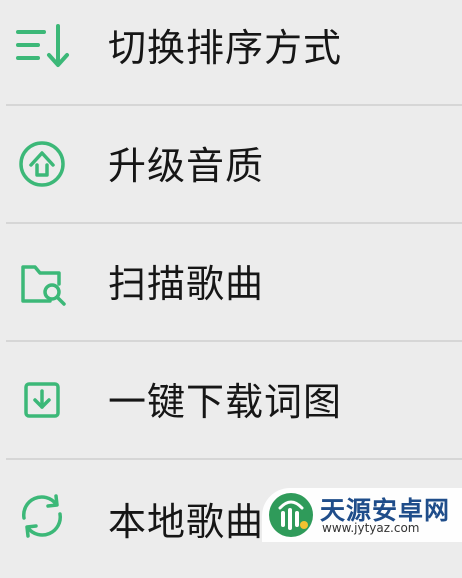  Describe the element at coordinates (42, 46) in the screenshot. I see `sort-icon` at that location.